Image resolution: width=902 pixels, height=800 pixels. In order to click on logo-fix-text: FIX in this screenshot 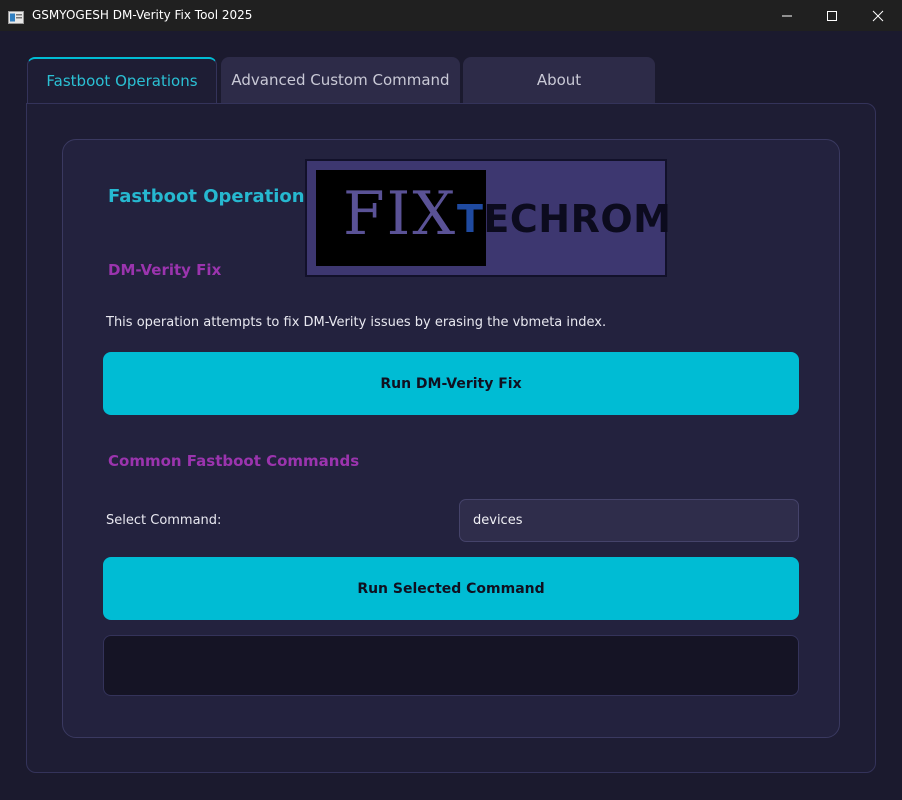, I will do `click(400, 214)`.